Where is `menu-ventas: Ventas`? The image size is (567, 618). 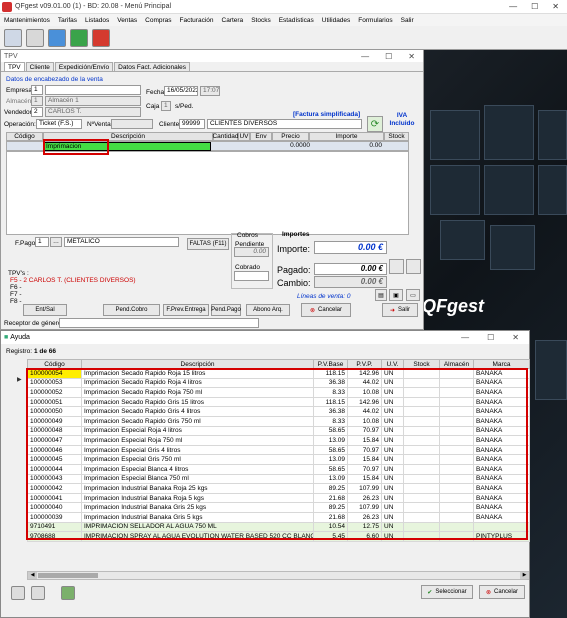
menu-ventas: Ventas is located at coordinates (127, 20).